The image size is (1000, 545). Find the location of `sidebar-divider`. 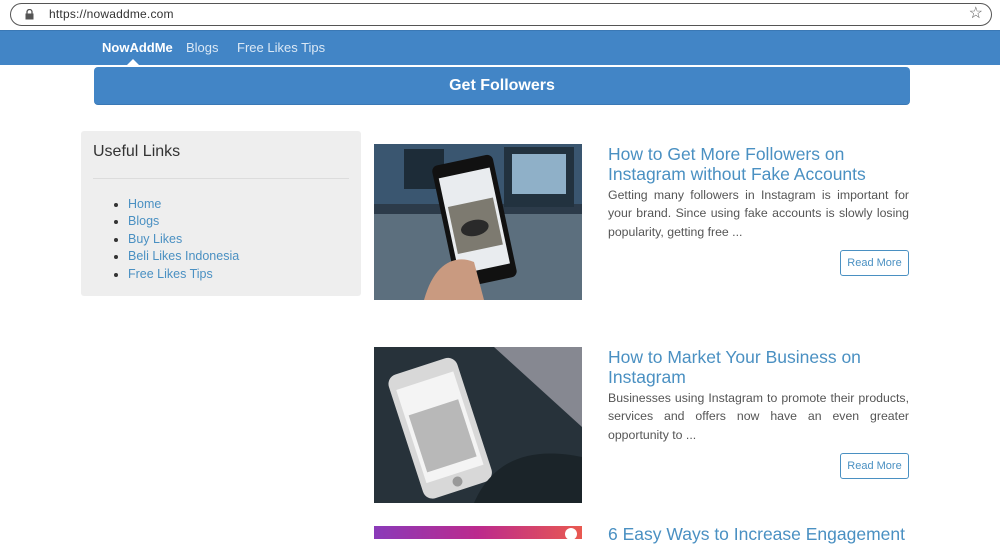

sidebar-divider is located at coordinates (221, 178).